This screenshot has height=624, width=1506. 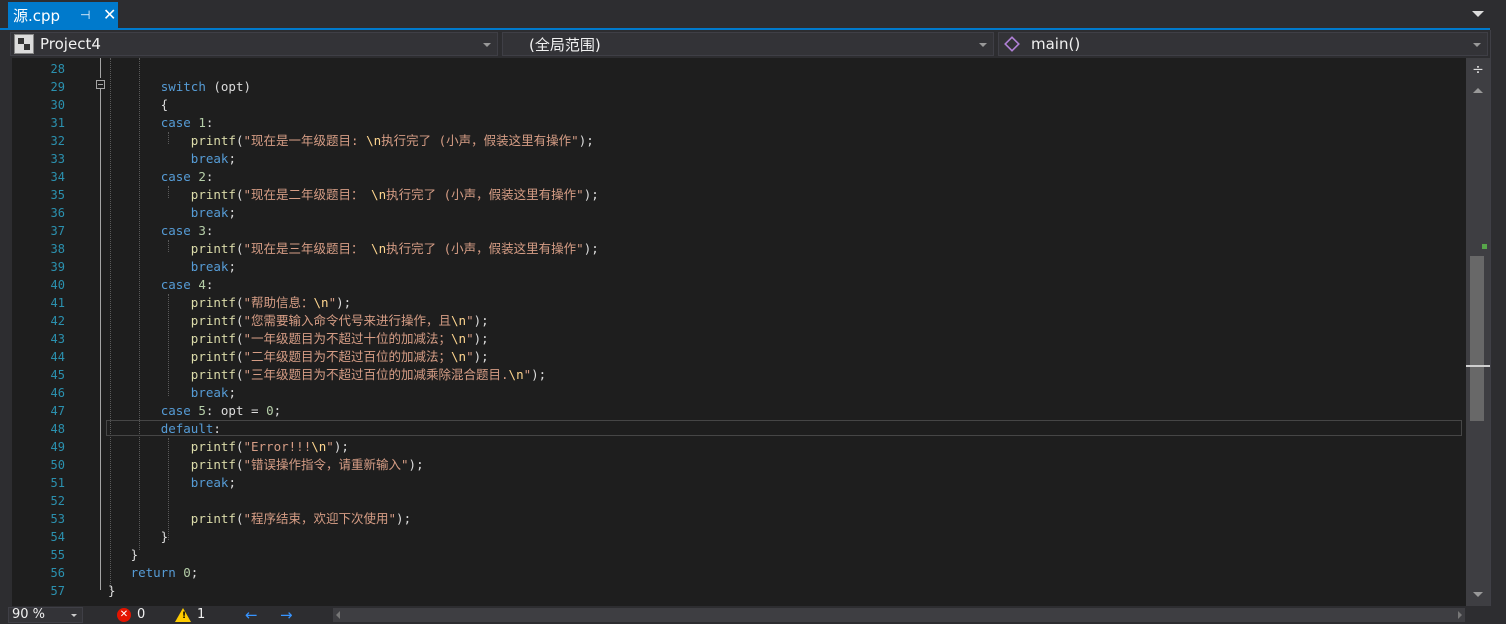 I want to click on code-line: printf("现在是二年级题目： \n执行完了 (小声，假装这里有操作");, so click(x=353, y=195).